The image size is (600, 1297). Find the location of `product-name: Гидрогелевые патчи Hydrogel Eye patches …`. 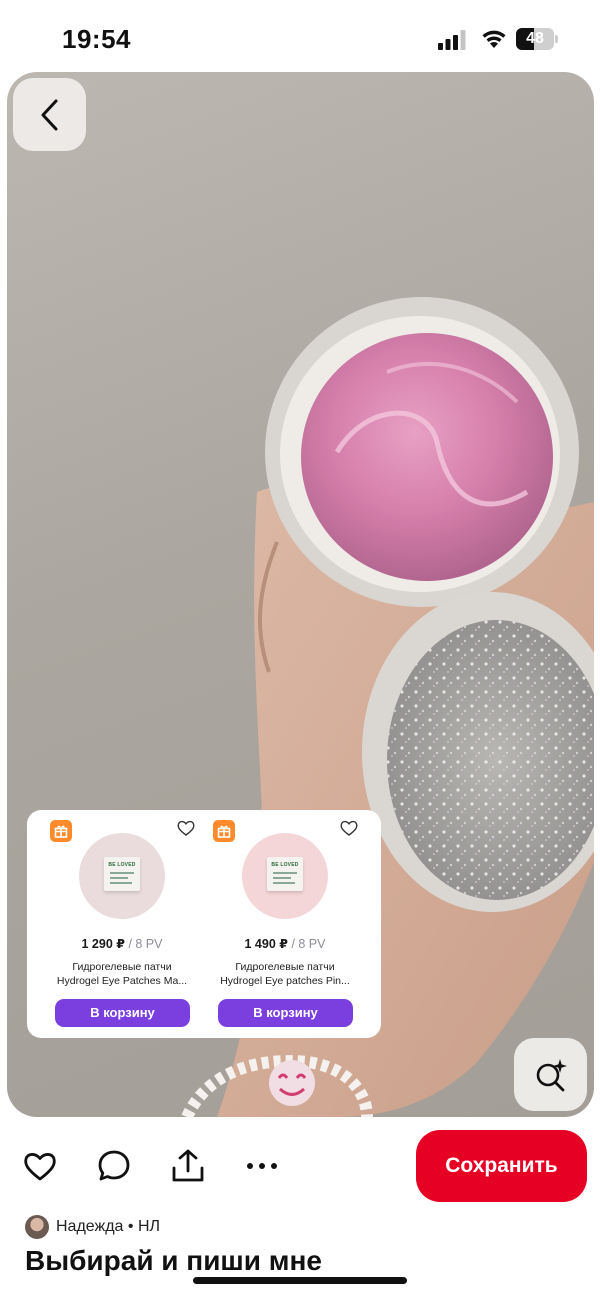

product-name: Гидрогелевые патчи Hydrogel Eye patches … is located at coordinates (285, 974).